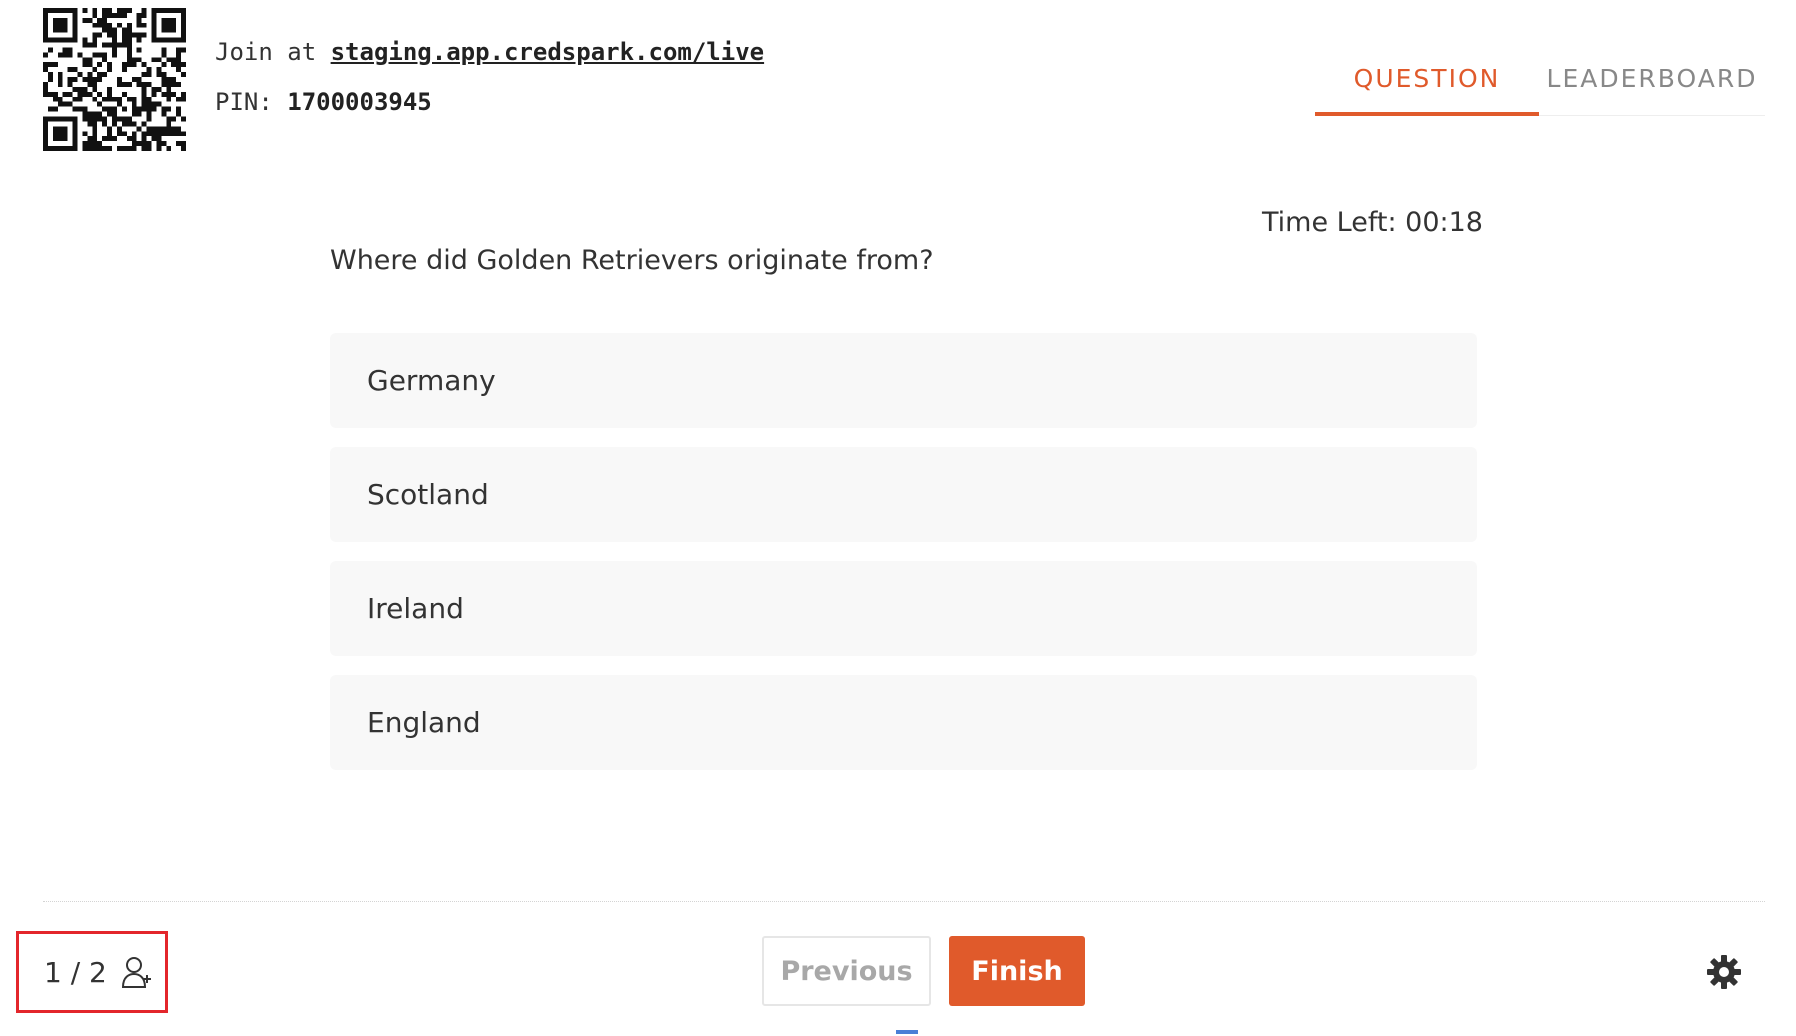  What do you see at coordinates (903, 494) in the screenshot?
I see `choice-scotland: Scotland` at bounding box center [903, 494].